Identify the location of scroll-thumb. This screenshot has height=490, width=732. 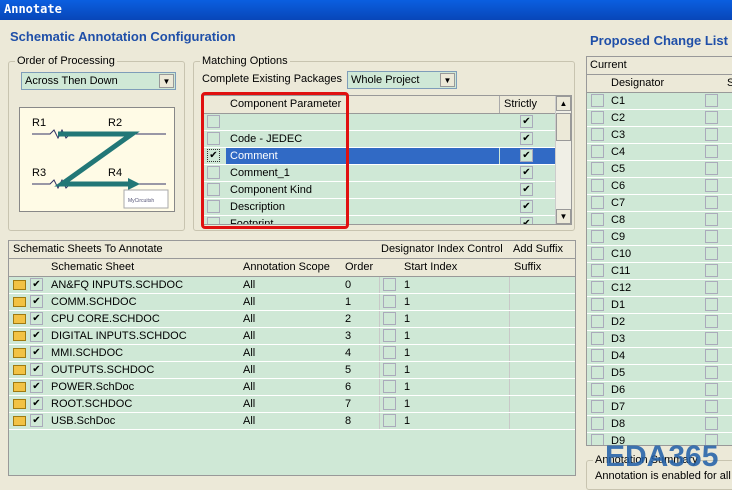
(563, 127).